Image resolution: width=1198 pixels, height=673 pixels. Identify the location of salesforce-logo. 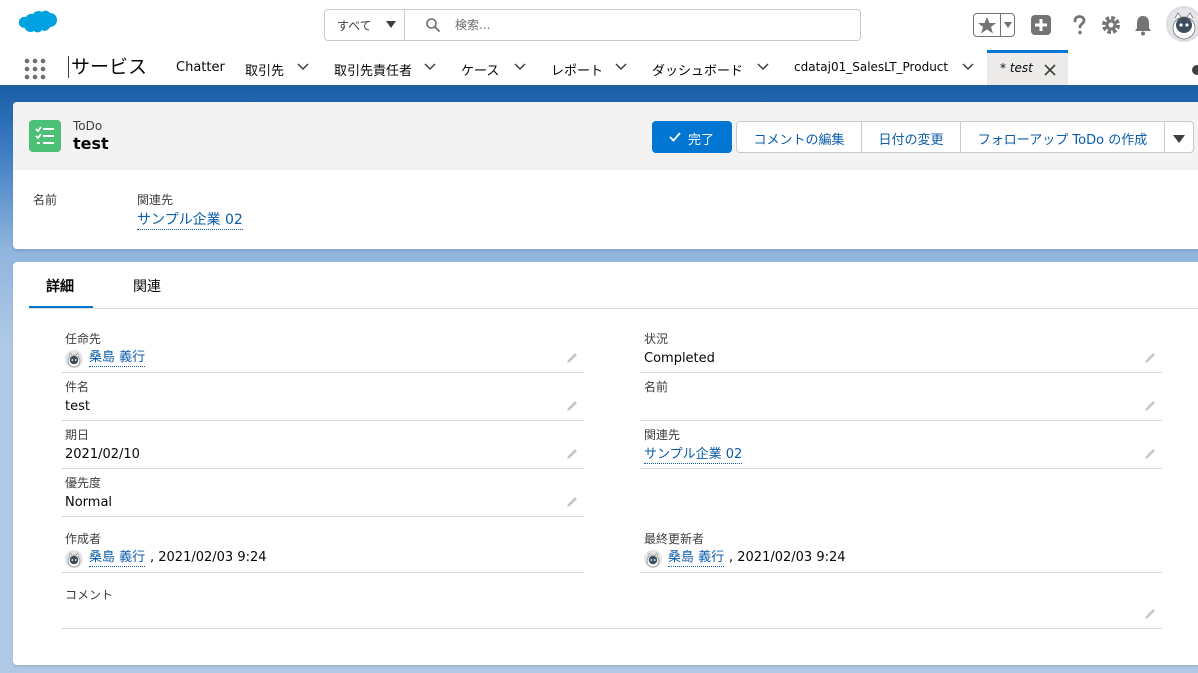
(37, 25).